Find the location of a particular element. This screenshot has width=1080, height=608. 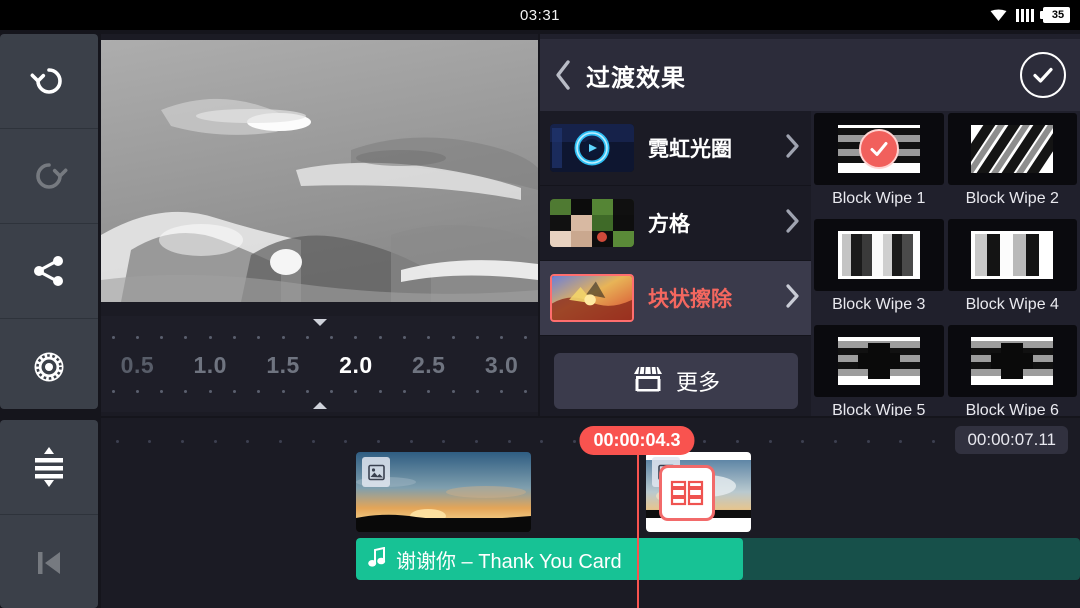

toolbar-group-secondary is located at coordinates (49, 514).